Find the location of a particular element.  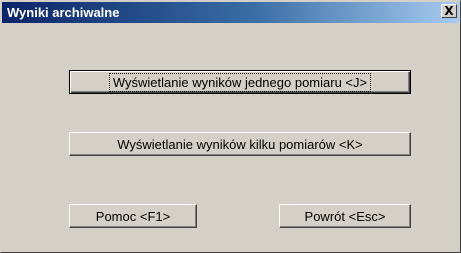

button-label: Wyświetlanie wyników kilku pomiarów <K> is located at coordinates (240, 144).